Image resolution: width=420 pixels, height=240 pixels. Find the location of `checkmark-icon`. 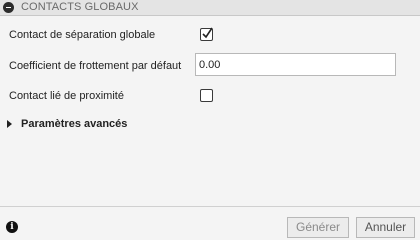

checkmark-icon is located at coordinates (207, 33).